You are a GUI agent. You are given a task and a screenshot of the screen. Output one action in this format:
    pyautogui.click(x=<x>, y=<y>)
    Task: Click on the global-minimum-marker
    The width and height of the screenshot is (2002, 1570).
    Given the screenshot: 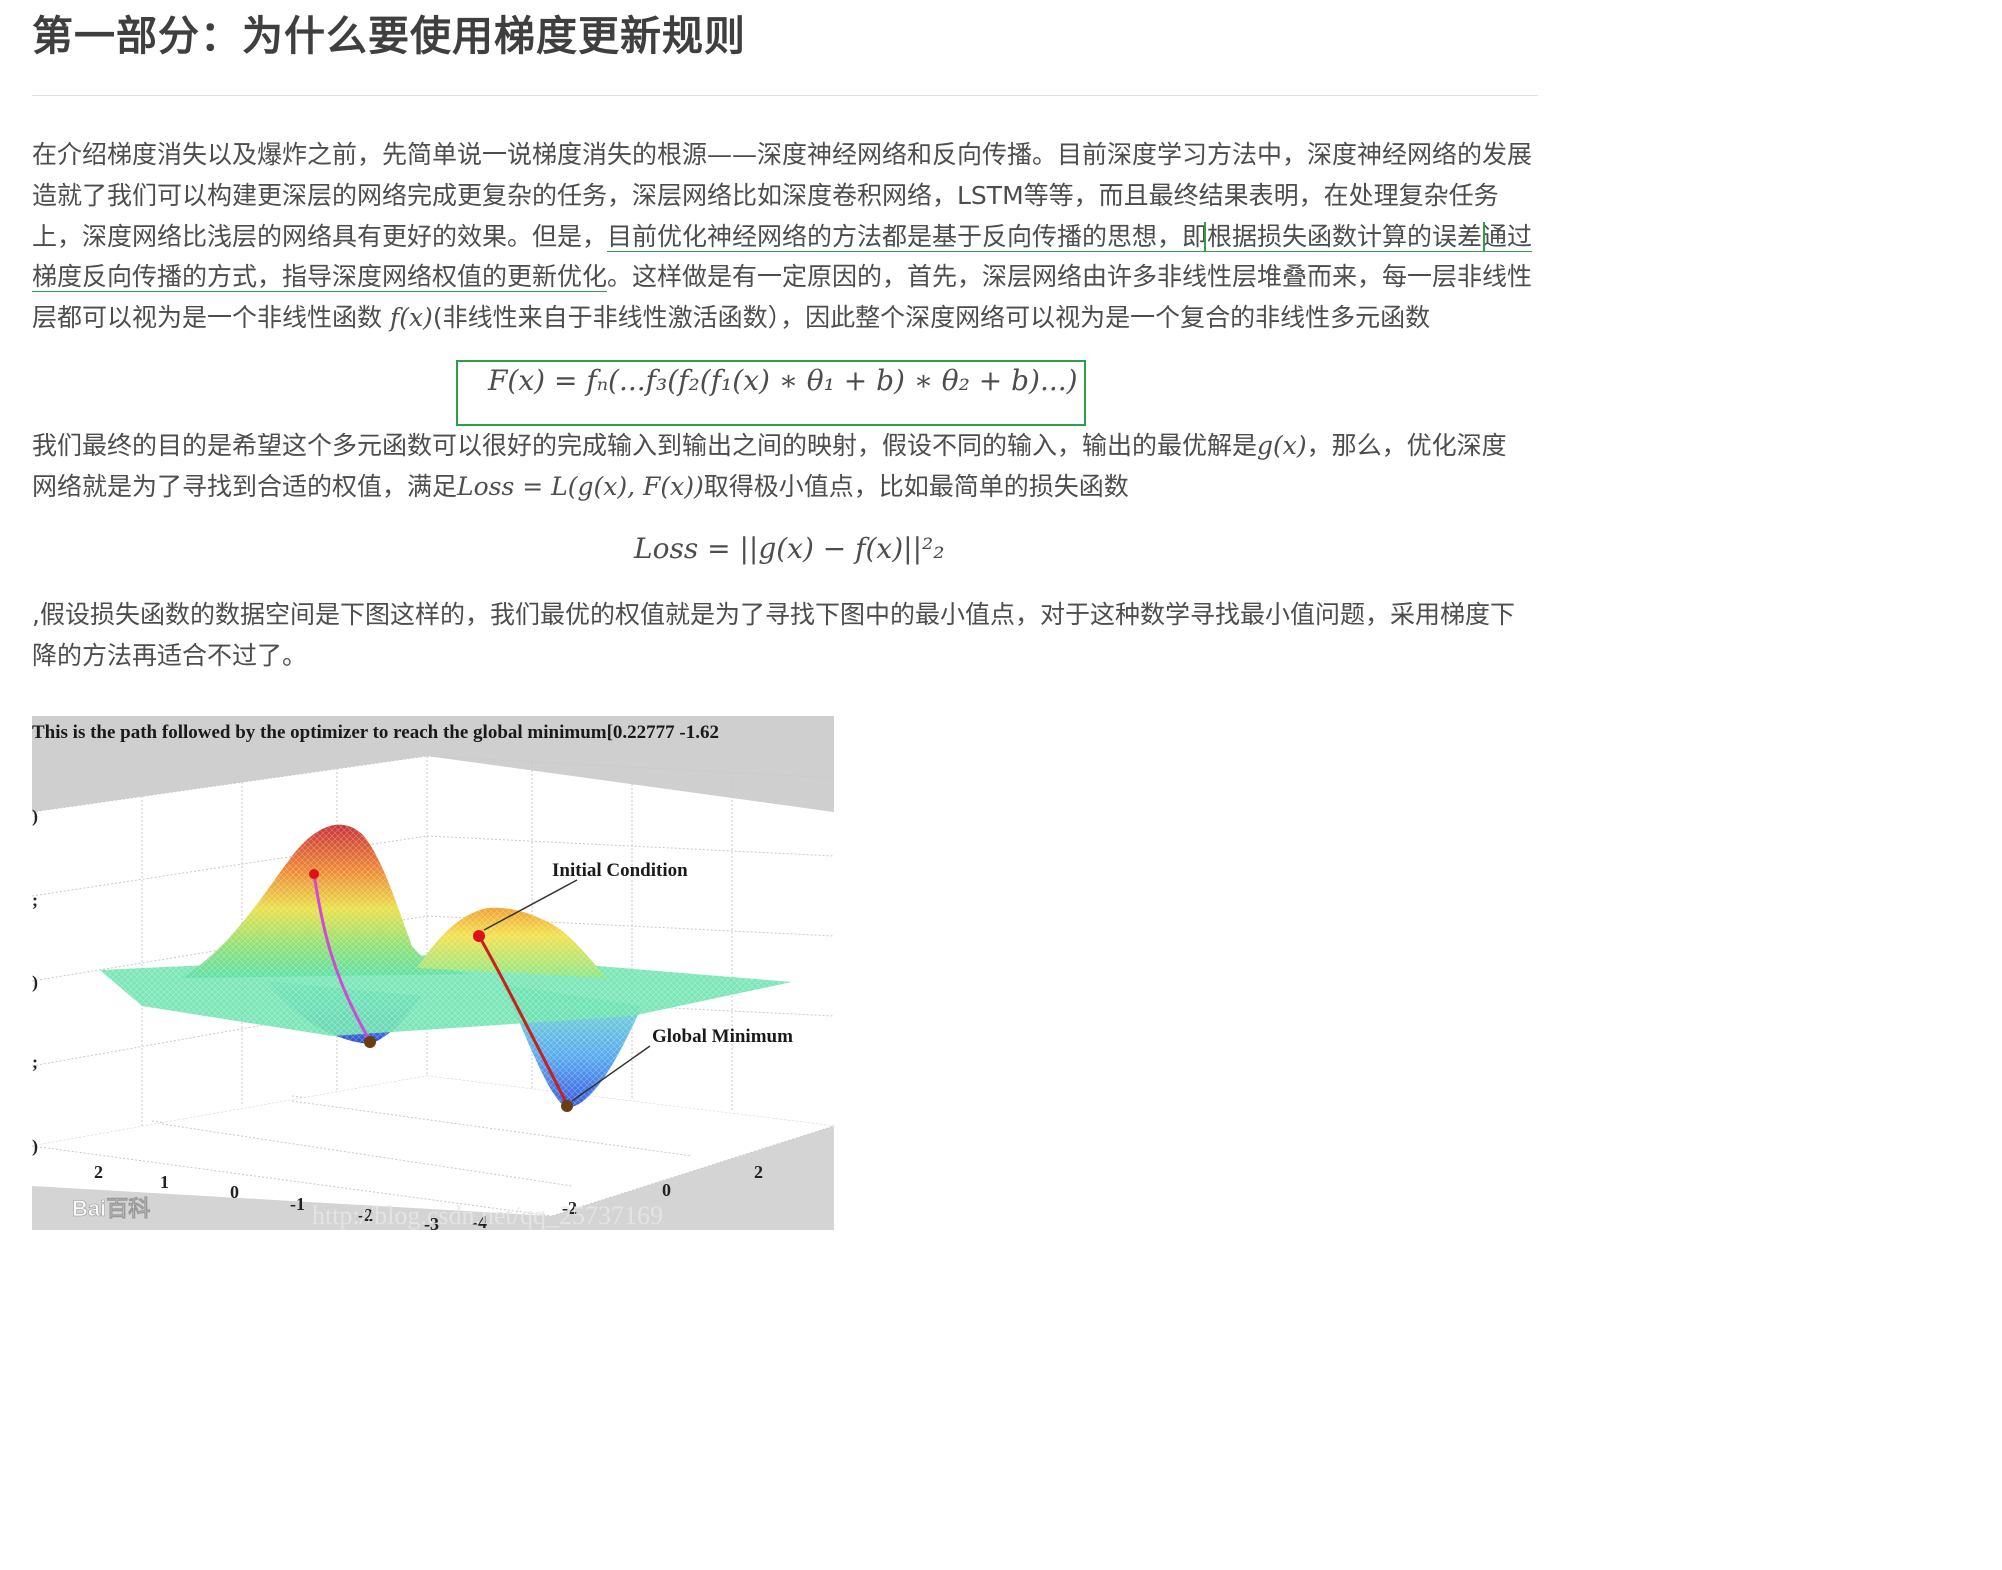 What is the action you would take?
    pyautogui.click(x=567, y=1106)
    